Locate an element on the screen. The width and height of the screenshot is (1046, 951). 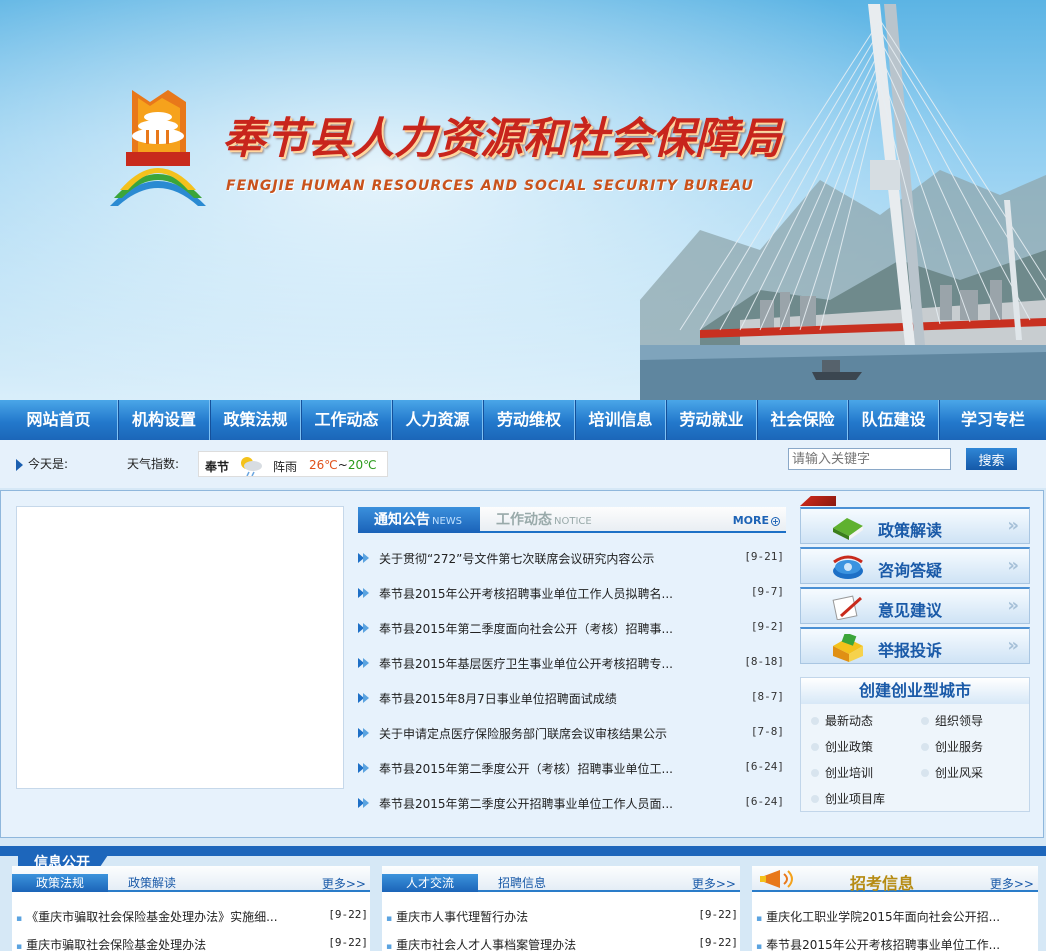
news-date: [6-24] is located at coordinates (764, 766).